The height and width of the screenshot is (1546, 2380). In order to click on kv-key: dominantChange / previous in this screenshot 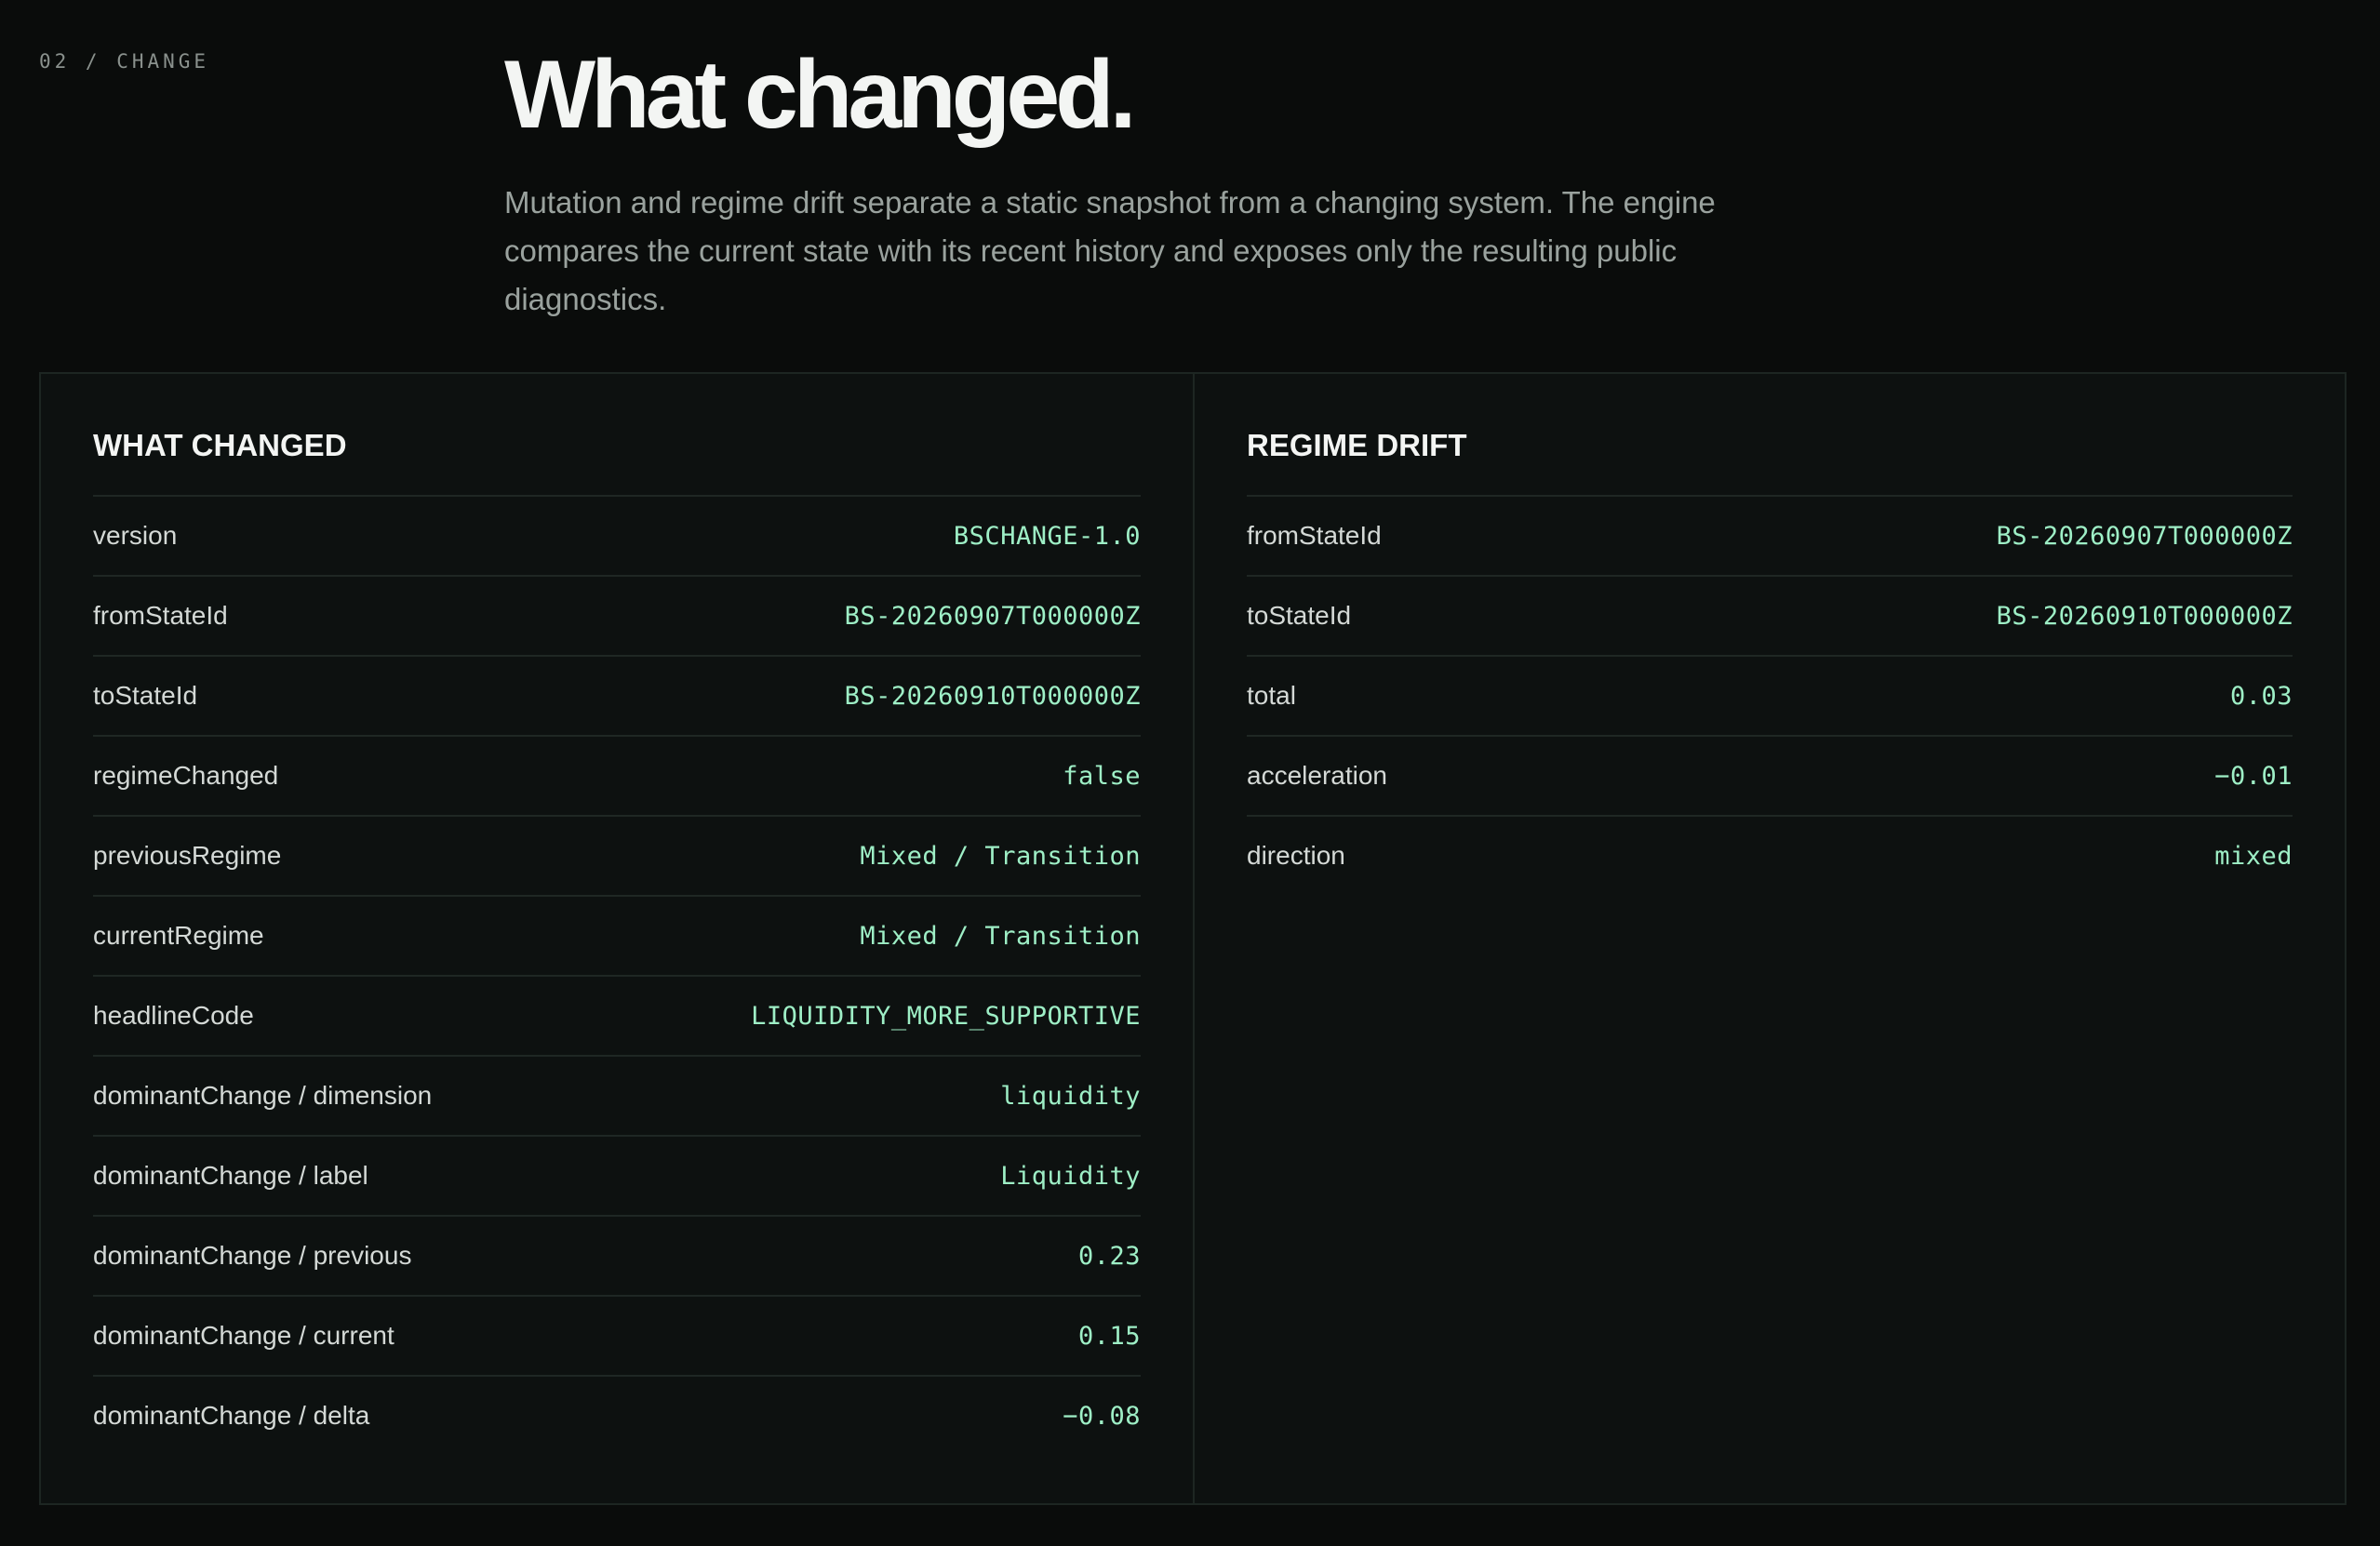, I will do `click(252, 1255)`.